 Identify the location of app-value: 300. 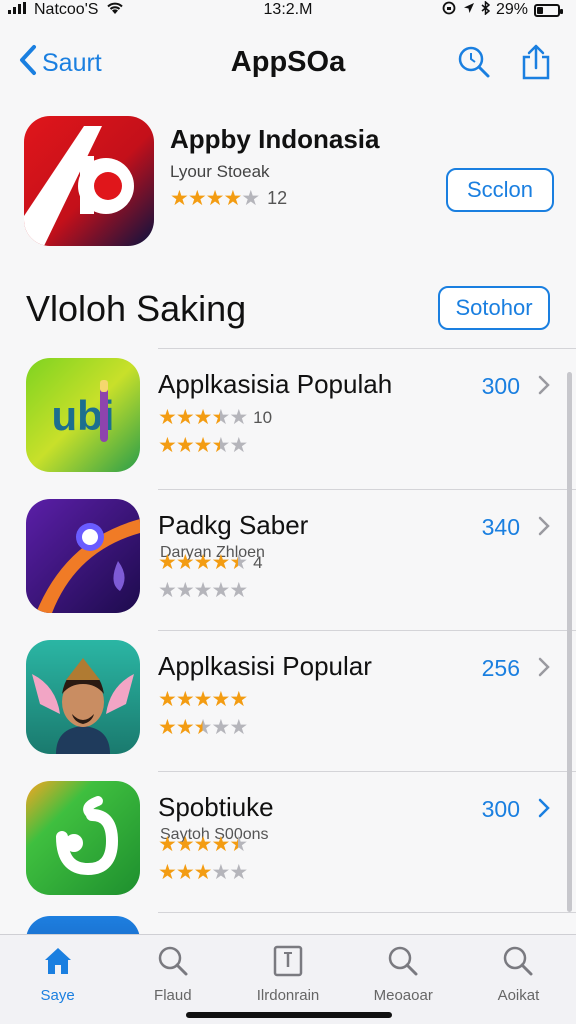
(500, 386).